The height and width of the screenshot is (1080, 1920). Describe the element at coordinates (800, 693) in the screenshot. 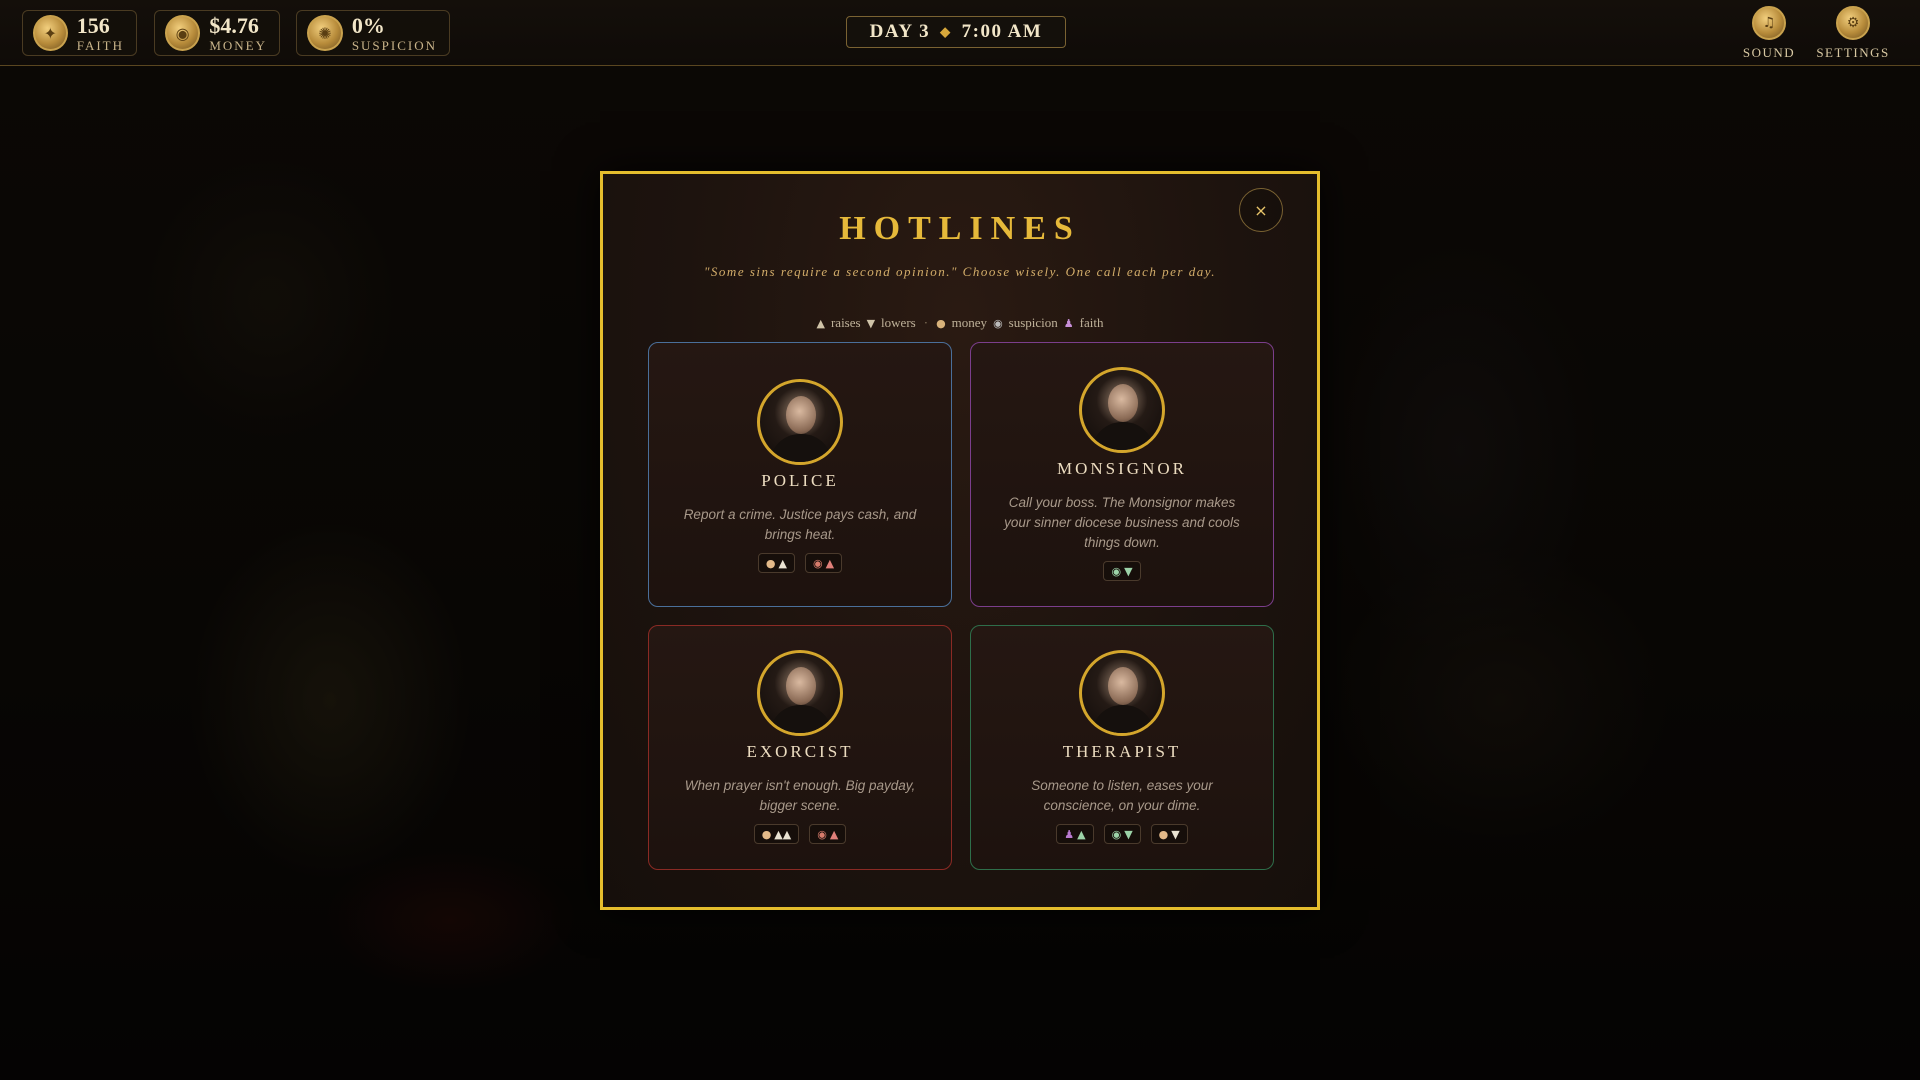

I see `exorcist-portrait` at that location.